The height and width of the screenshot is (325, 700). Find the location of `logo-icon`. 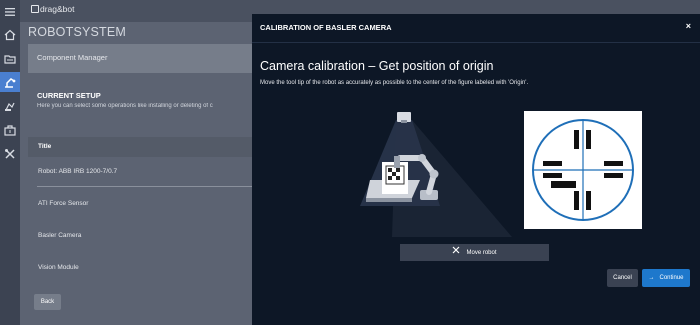

logo-icon is located at coordinates (35, 9).